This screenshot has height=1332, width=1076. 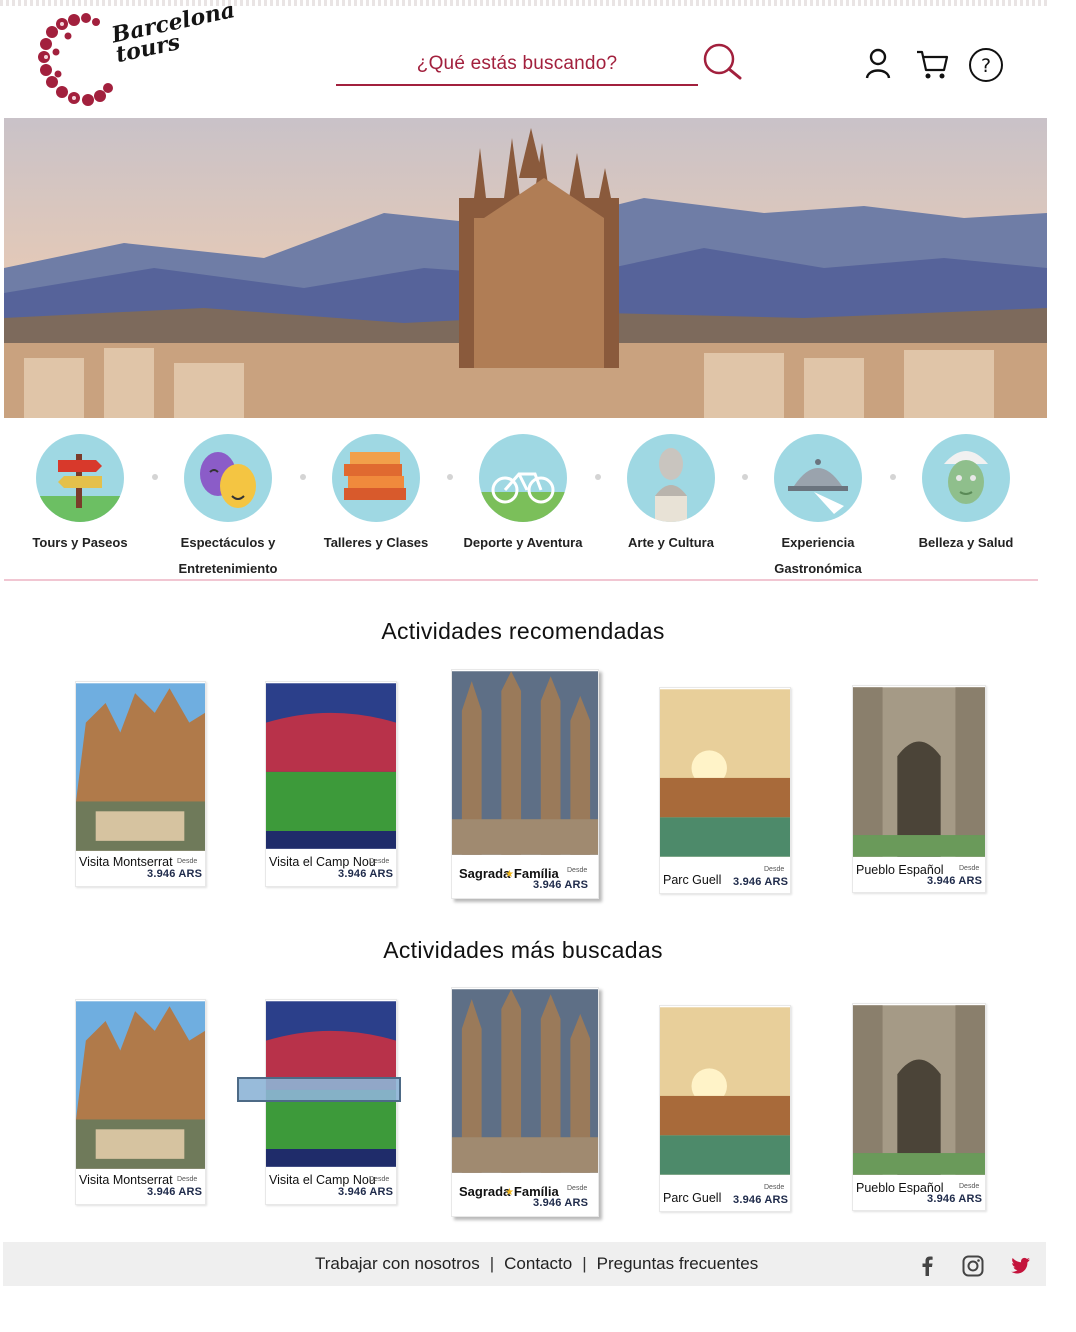 I want to click on instagram-link, so click(x=973, y=1266).